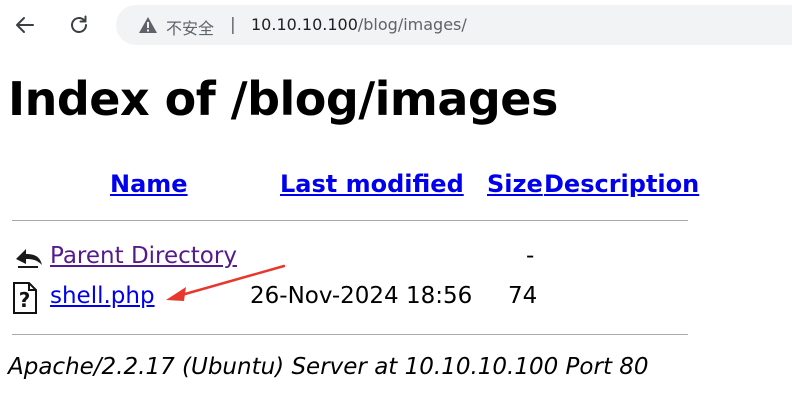 The height and width of the screenshot is (406, 792). I want to click on url-text: 10.10.10.100/blog/images/, so click(359, 24).